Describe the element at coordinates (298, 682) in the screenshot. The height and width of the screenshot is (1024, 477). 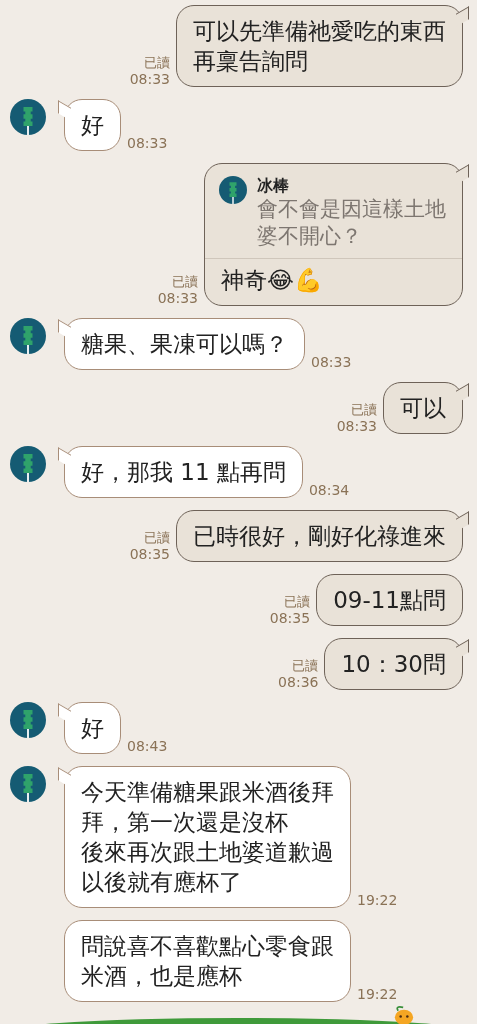
I see `message-time: 08:36` at that location.